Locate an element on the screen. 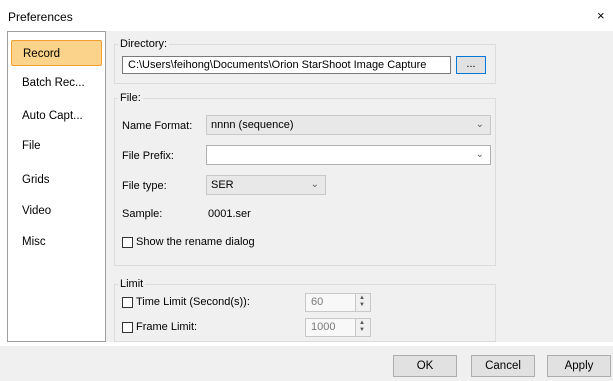 This screenshot has height=381, width=613. time-limit-spinner: 60 ▲ ▼ is located at coordinates (338, 302).